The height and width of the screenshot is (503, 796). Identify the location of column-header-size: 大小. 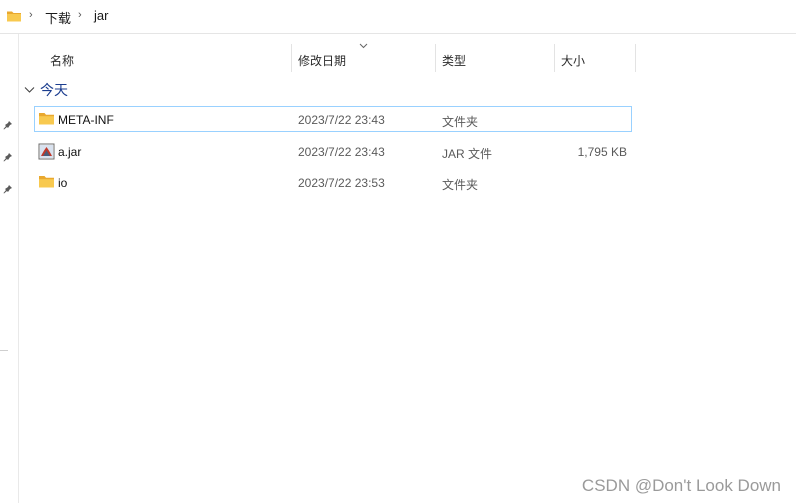
(595, 57).